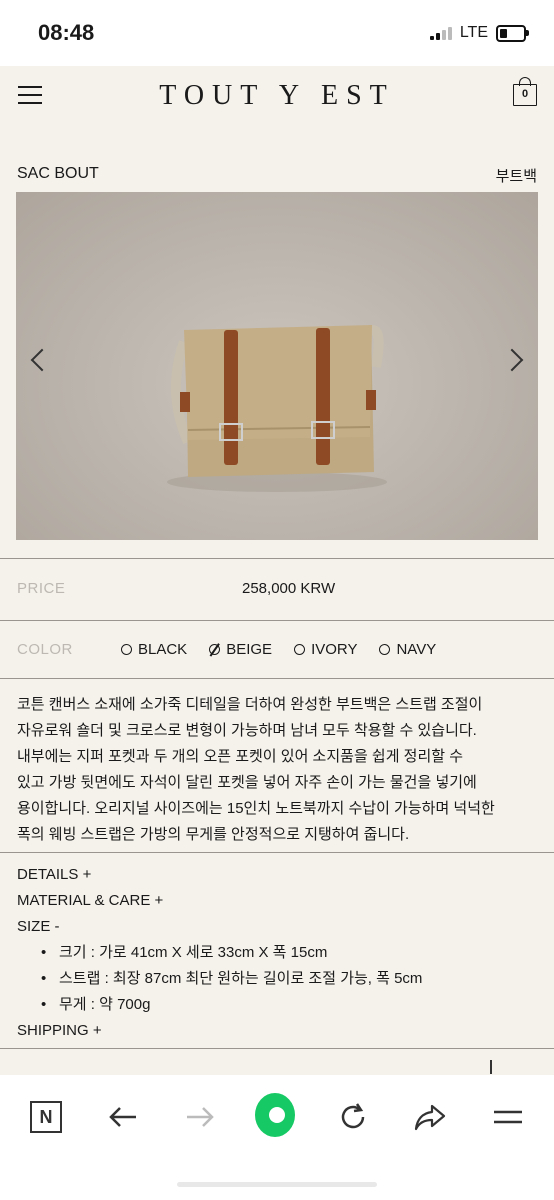 The image size is (554, 1200). I want to click on product-title-ko: 부트백, so click(516, 176).